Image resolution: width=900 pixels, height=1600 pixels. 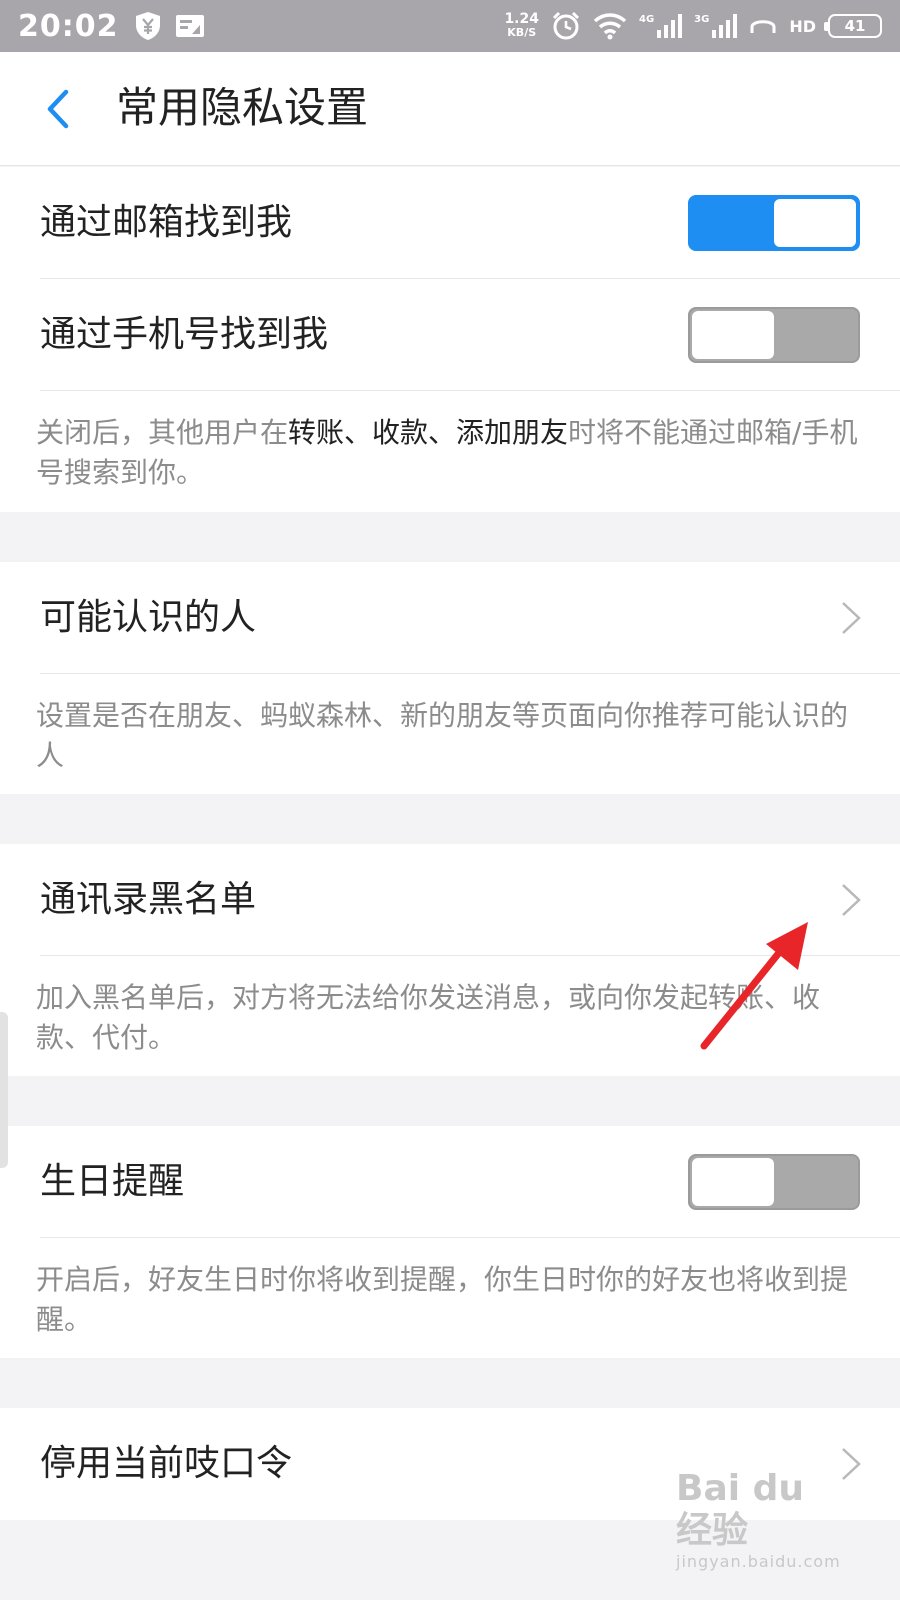 I want to click on birthday-reminder-group: 生日提醒 开启后，好友生日时你将收到提醒，你生日时你的好友也将收到提醒。, so click(x=450, y=1242).